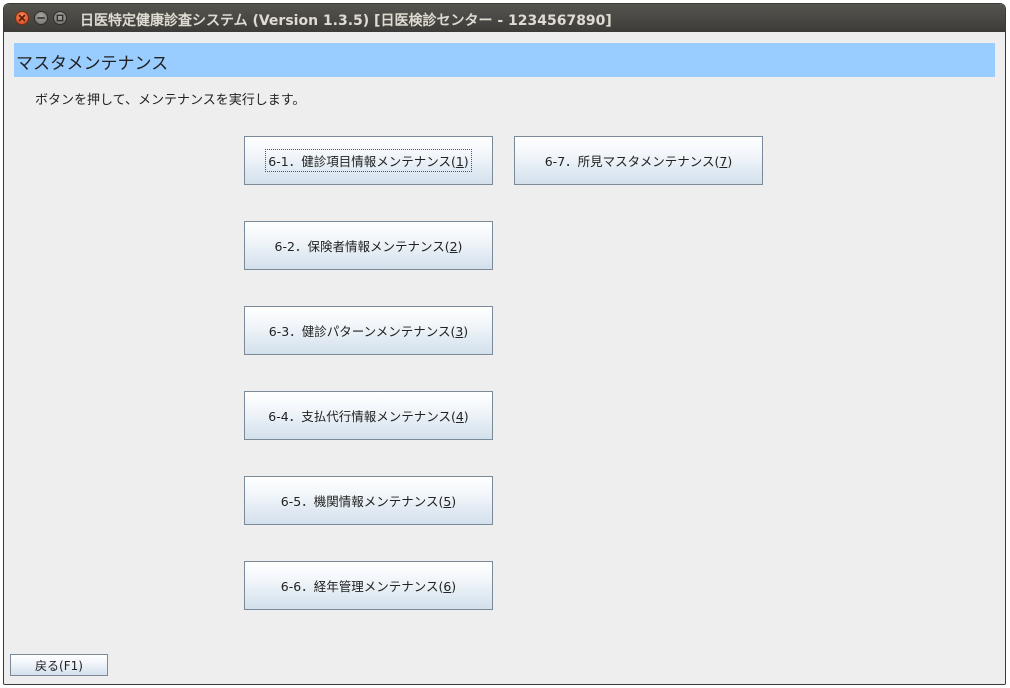 The image size is (1010, 688). What do you see at coordinates (59, 665) in the screenshot?
I see `back-button: 戻る(F1)` at bounding box center [59, 665].